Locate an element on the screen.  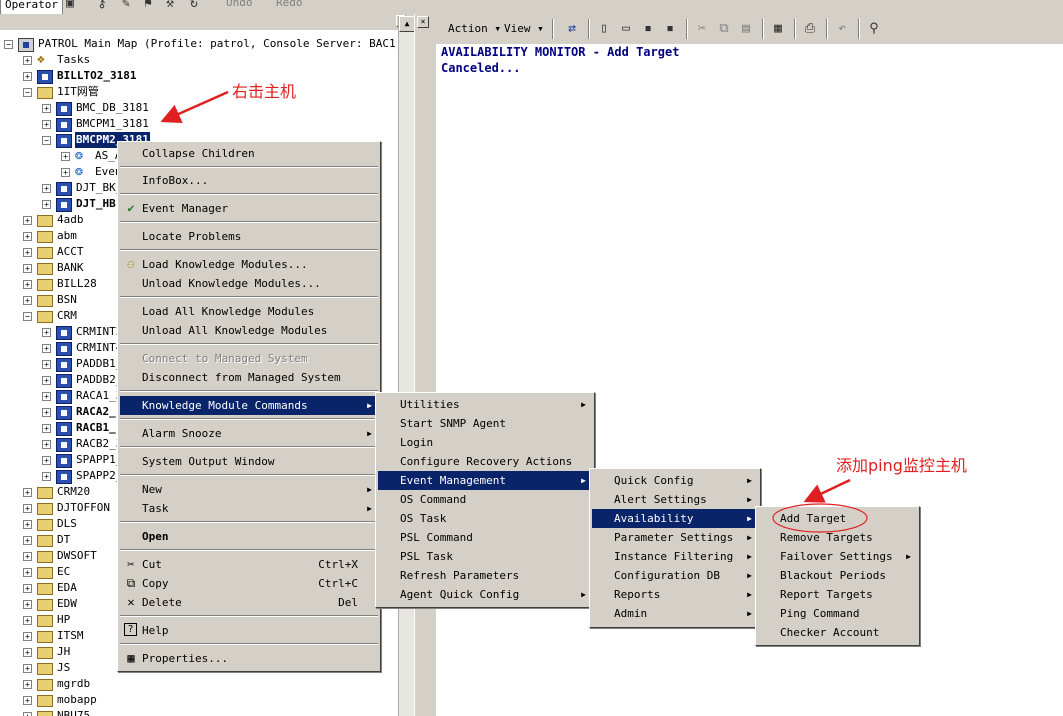
annotation-right-click-host: 右击主机 is located at coordinates (264, 91).